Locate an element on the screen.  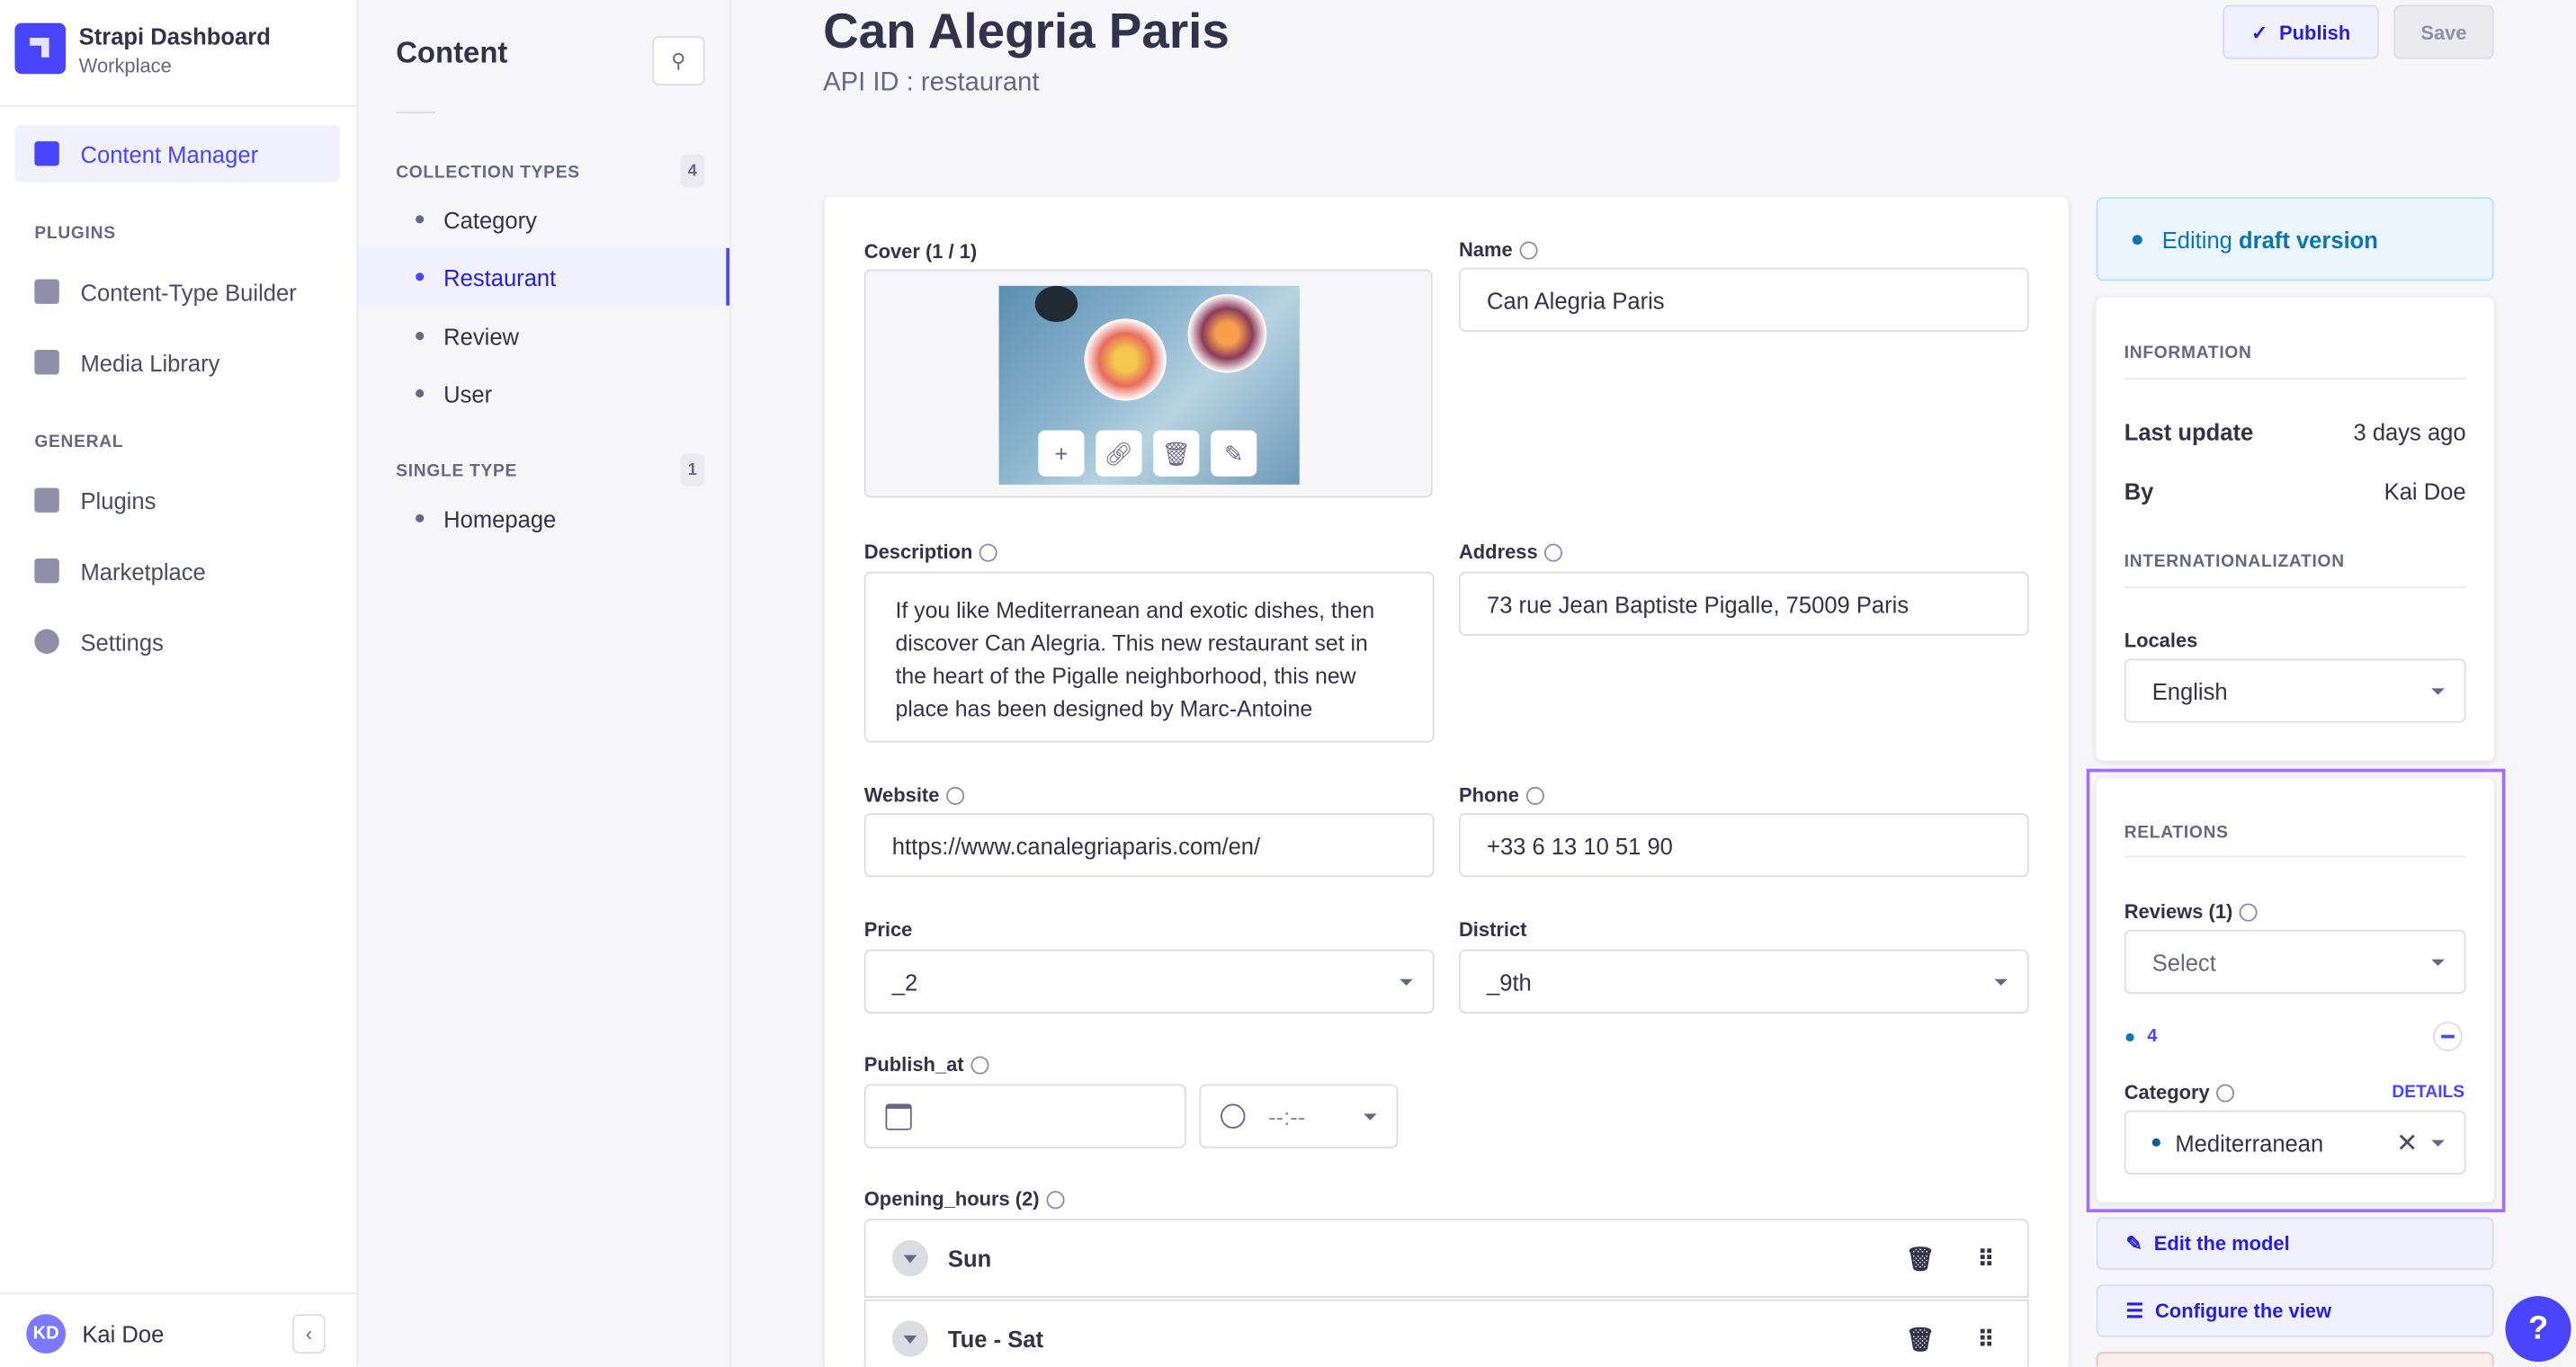
pencil-icon: ✎ is located at coordinates (2133, 1243).